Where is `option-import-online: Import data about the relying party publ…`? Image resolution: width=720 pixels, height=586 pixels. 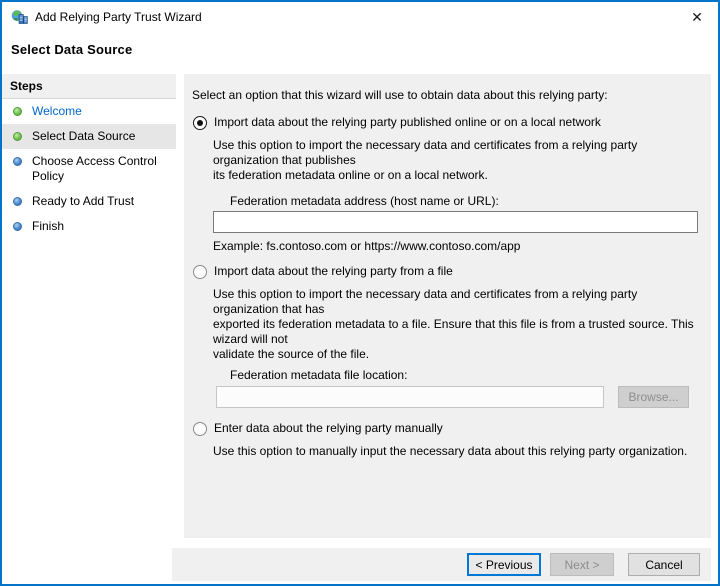 option-import-online: Import data about the relying party publ… is located at coordinates (447, 122).